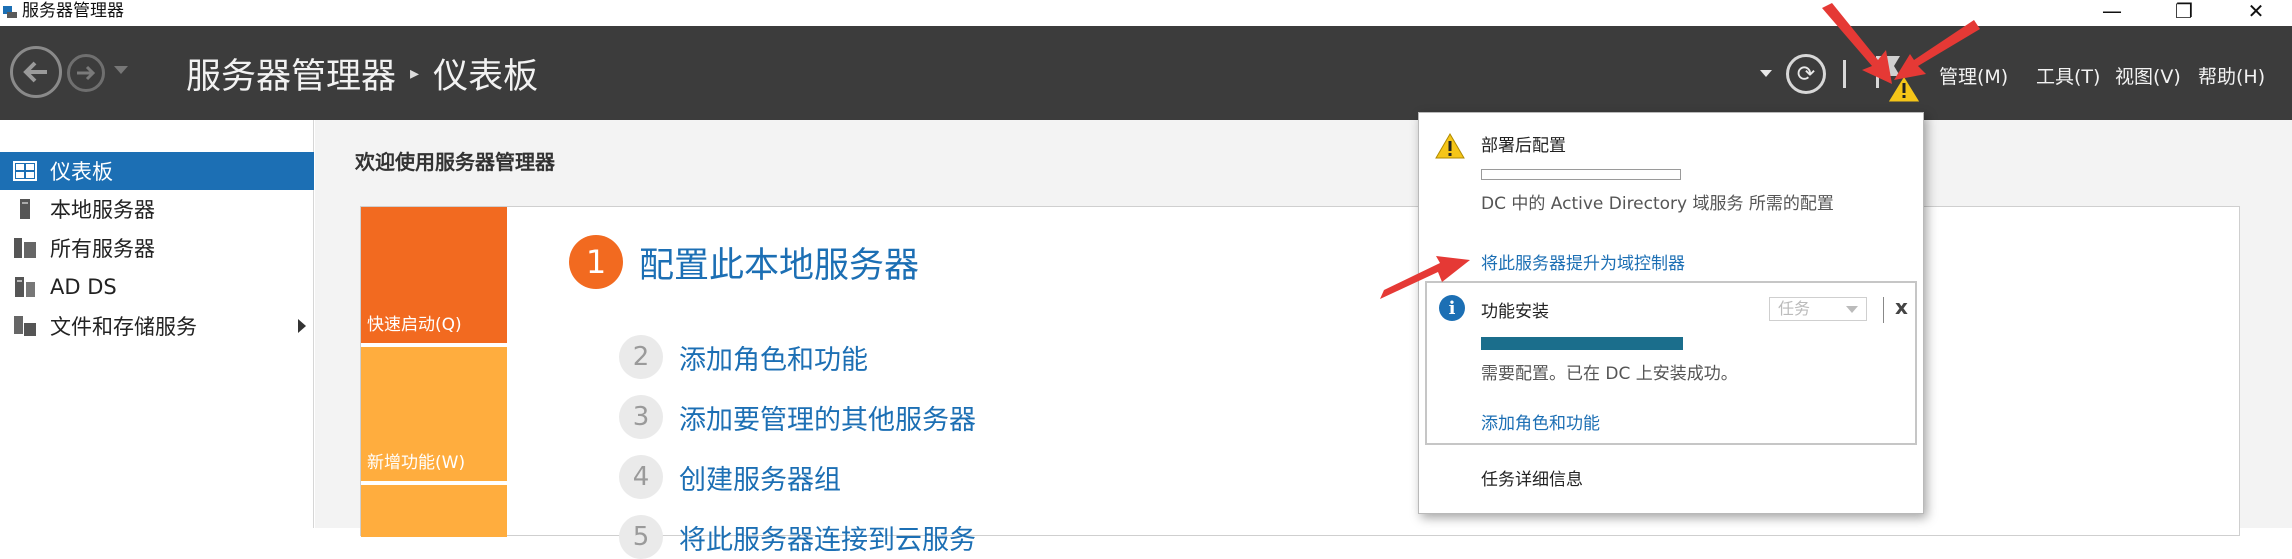 Image resolution: width=2292 pixels, height=559 pixels. Describe the element at coordinates (25, 171) in the screenshot. I see `dashboard-icon` at that location.